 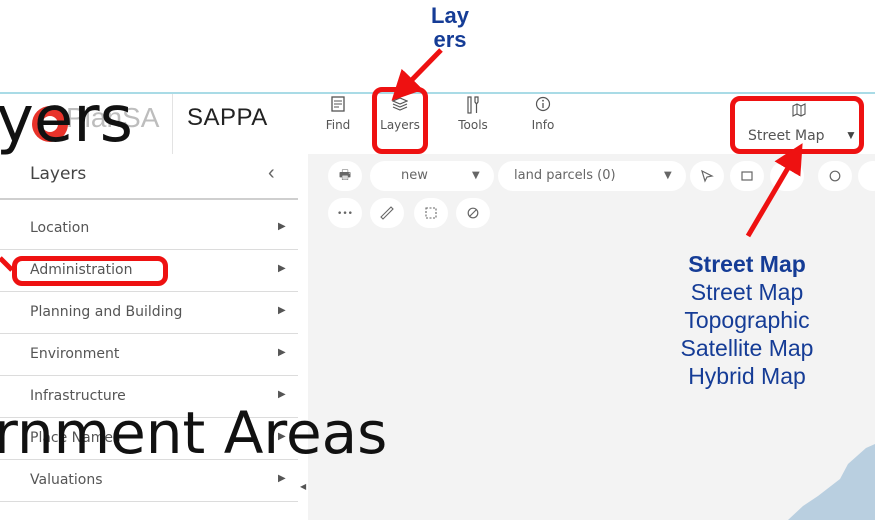 I want to click on basemap-callout-heading: Street Map, so click(x=747, y=264).